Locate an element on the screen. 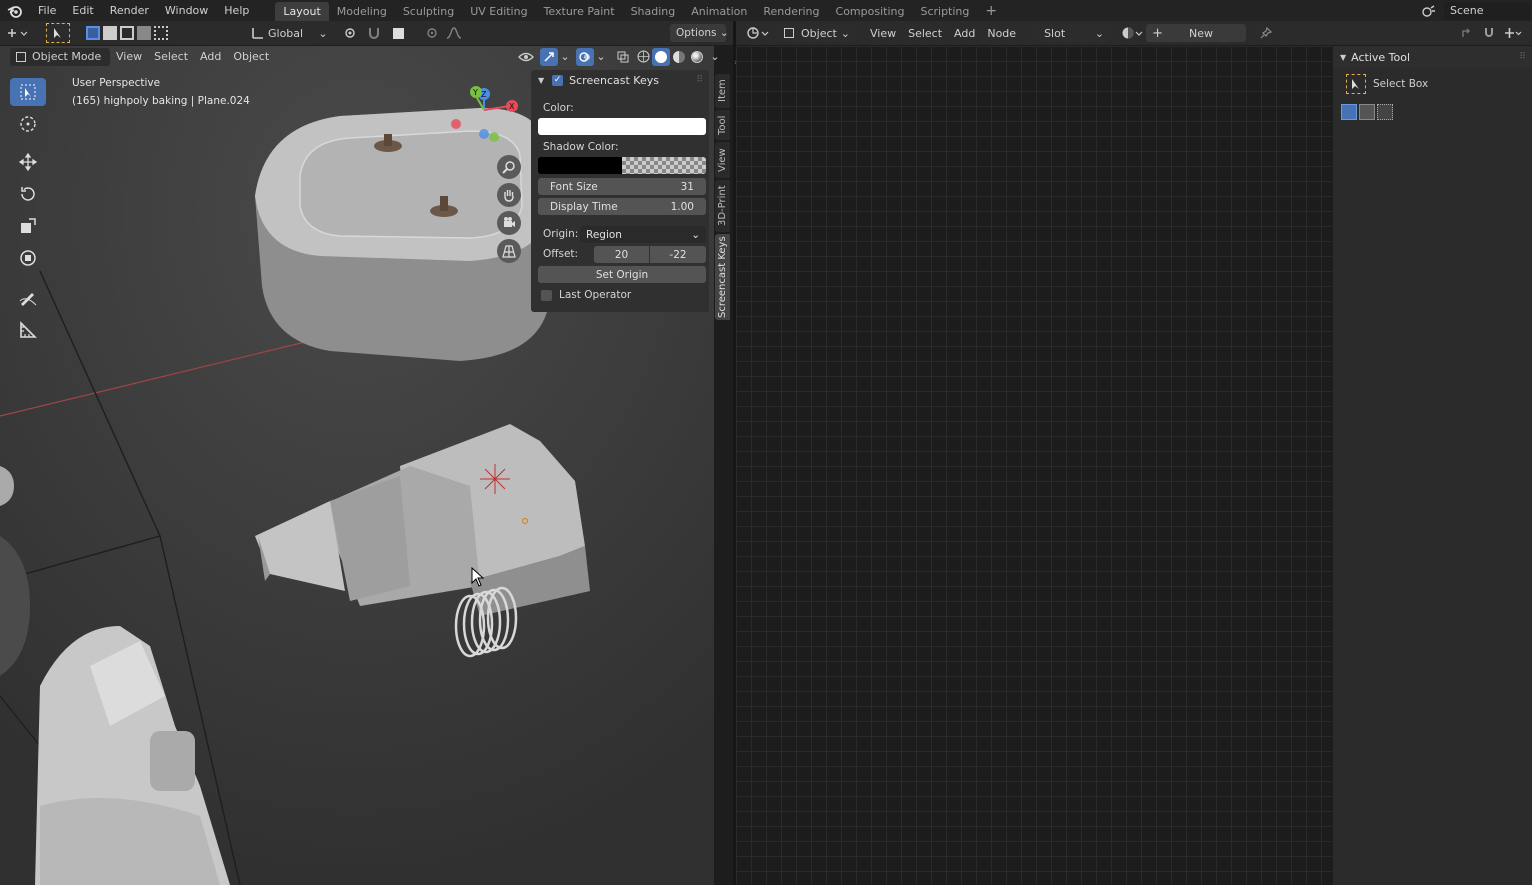  node-menu-select: Select is located at coordinates (925, 33).